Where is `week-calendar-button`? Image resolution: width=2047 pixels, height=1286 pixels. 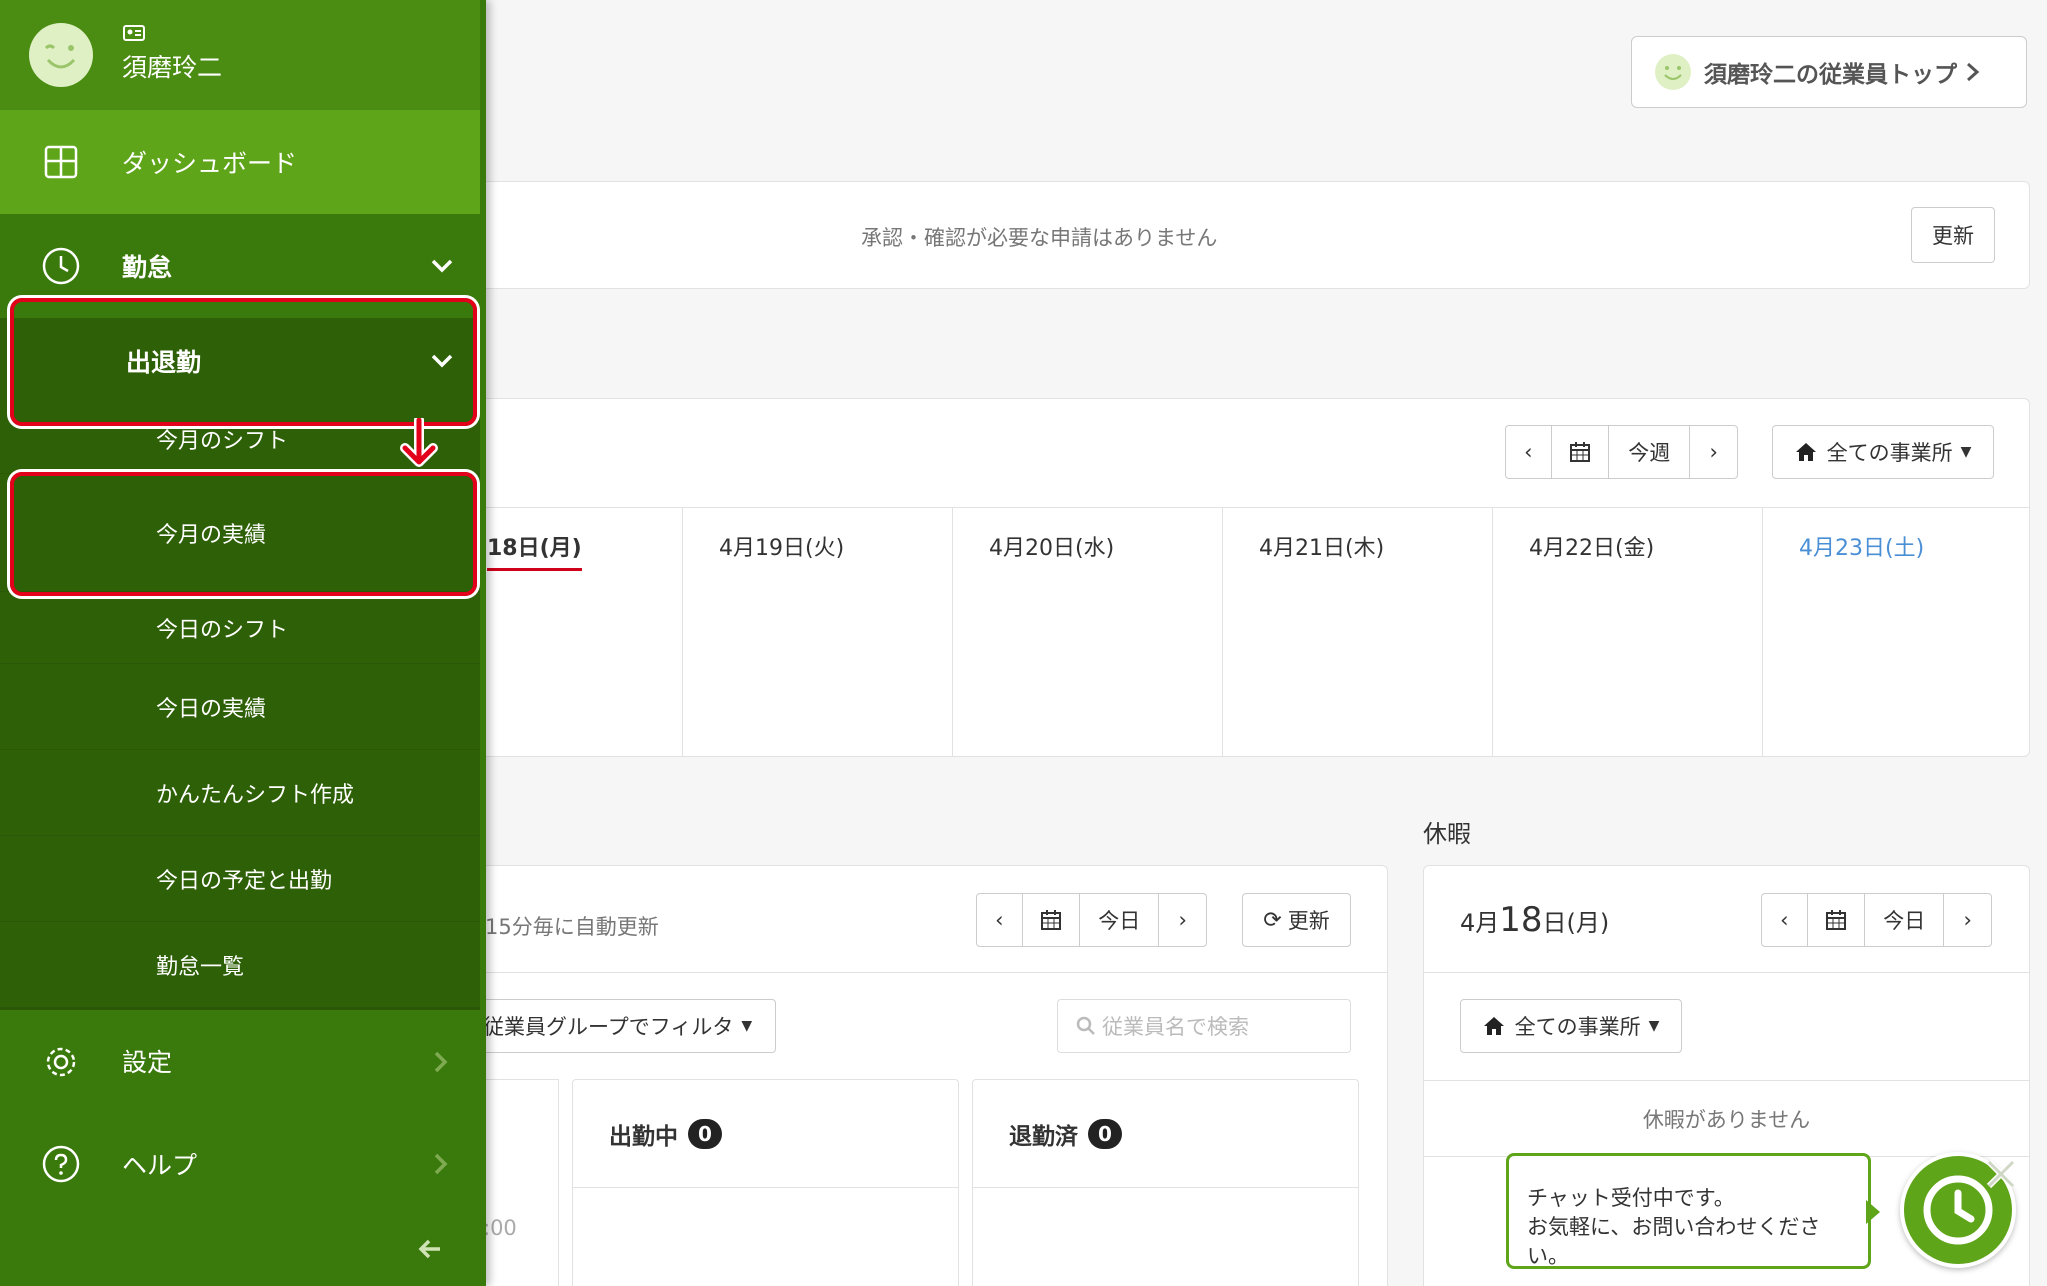
week-calendar-button is located at coordinates (1581, 452).